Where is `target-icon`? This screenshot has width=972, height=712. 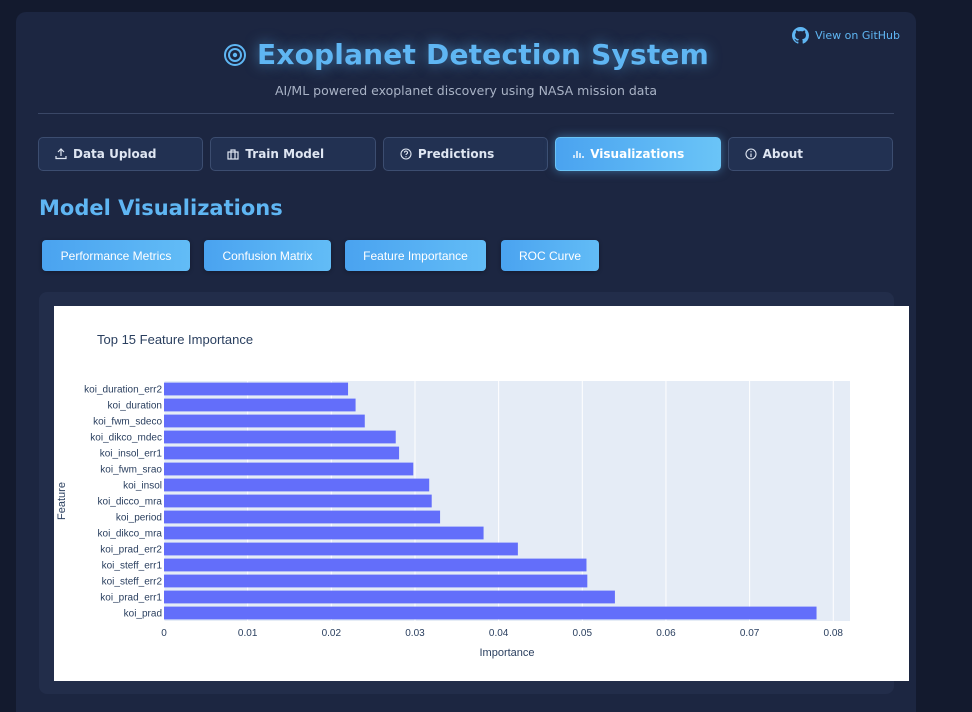 target-icon is located at coordinates (235, 55).